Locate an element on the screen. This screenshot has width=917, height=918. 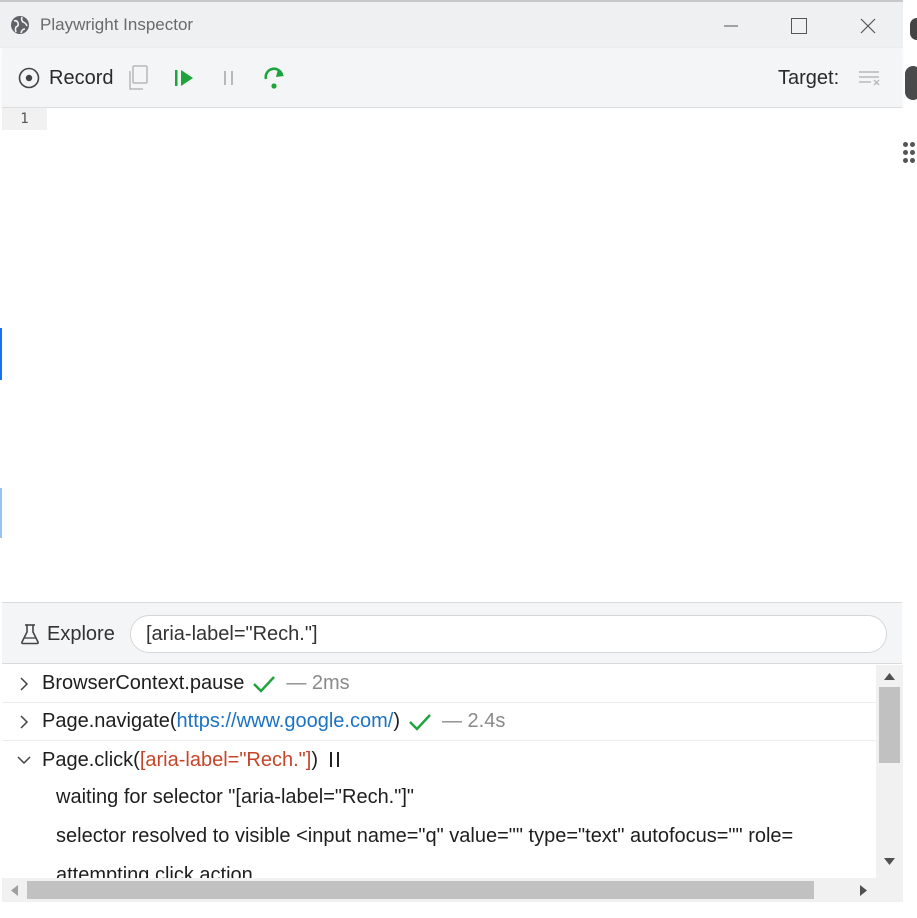
scroll-right-arrow-icon is located at coordinates (864, 890).